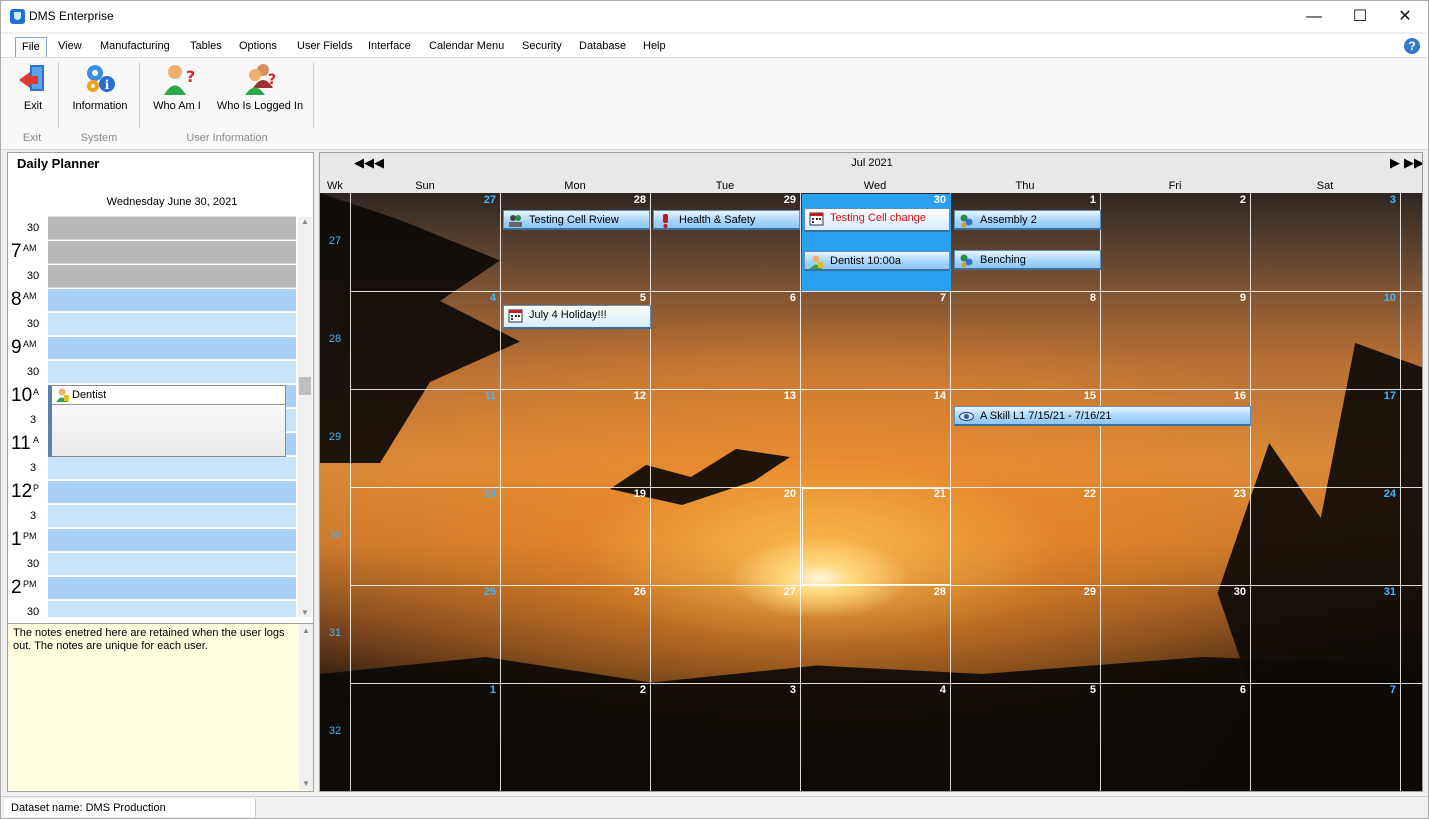 The height and width of the screenshot is (819, 1429). Describe the element at coordinates (335, 339) in the screenshot. I see `week-number: 28` at that location.